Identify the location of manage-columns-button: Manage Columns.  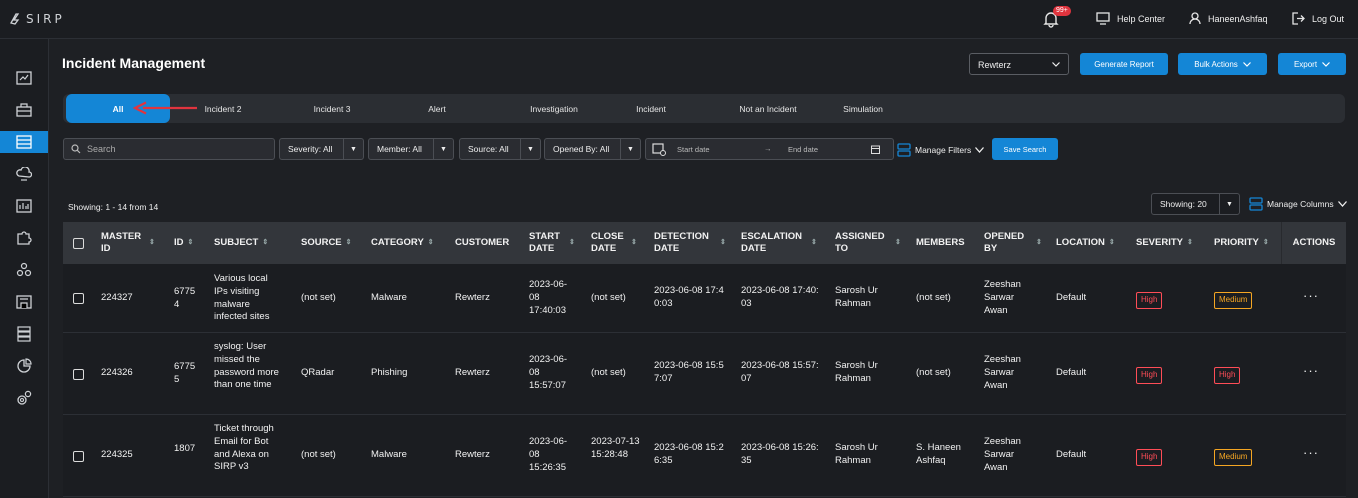
(1298, 204).